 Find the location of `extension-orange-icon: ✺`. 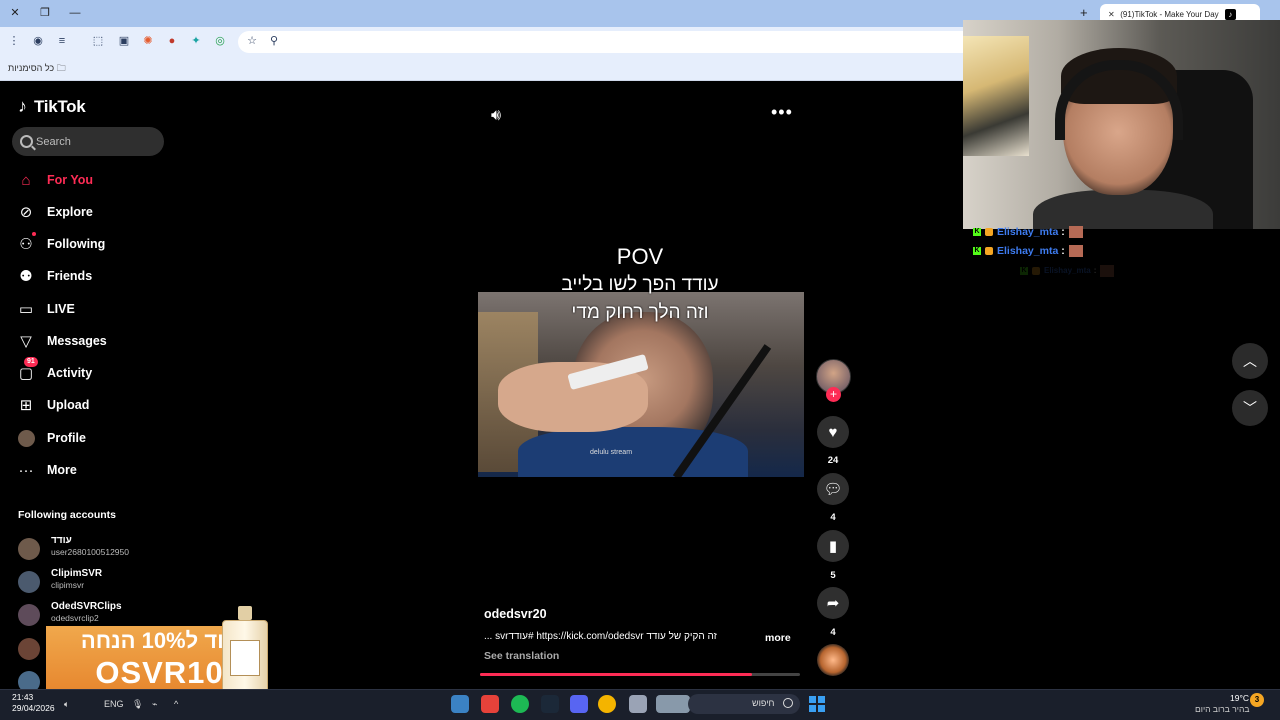

extension-orange-icon: ✺ is located at coordinates (148, 41).